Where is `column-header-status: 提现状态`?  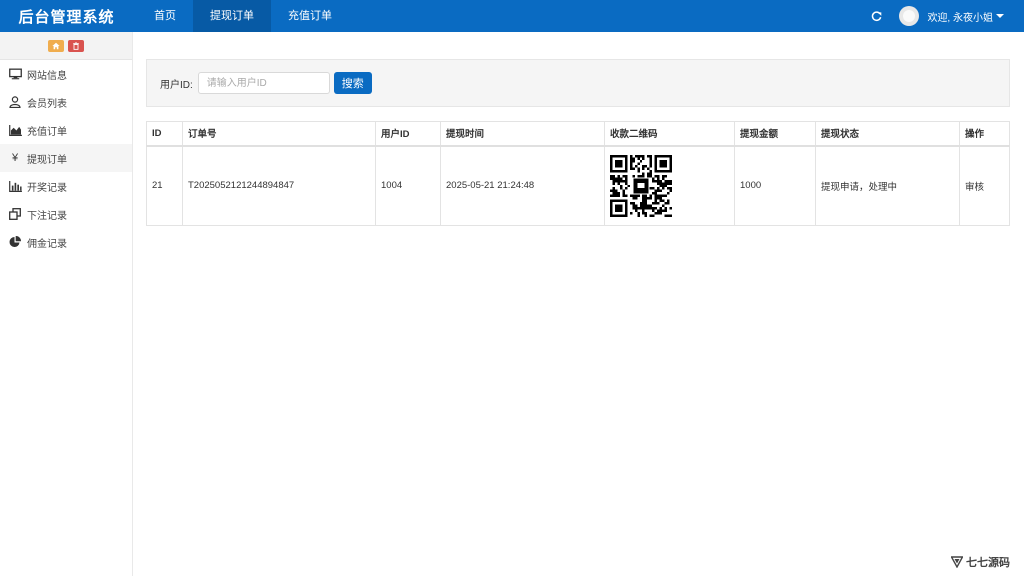
column-header-status: 提现状态 is located at coordinates (887, 134).